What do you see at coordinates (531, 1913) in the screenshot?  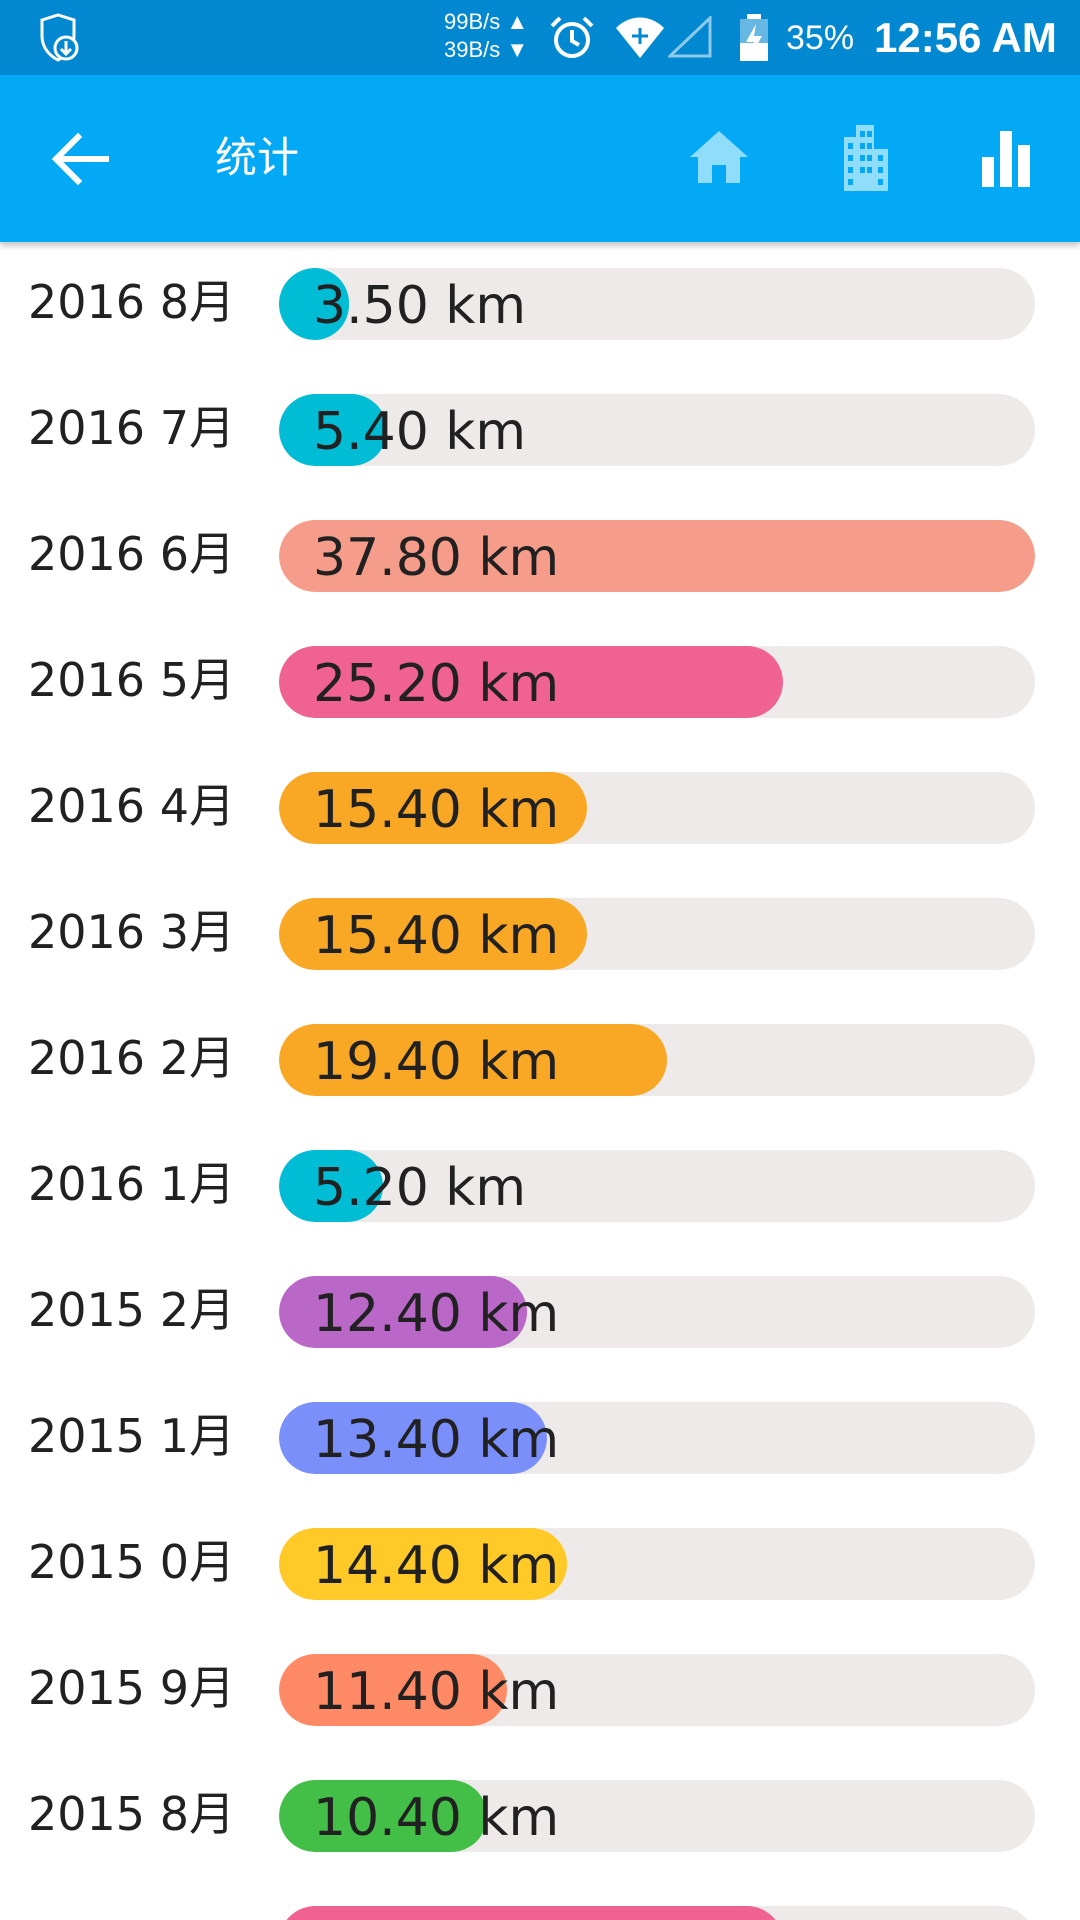 I see `distance-bar-fill` at bounding box center [531, 1913].